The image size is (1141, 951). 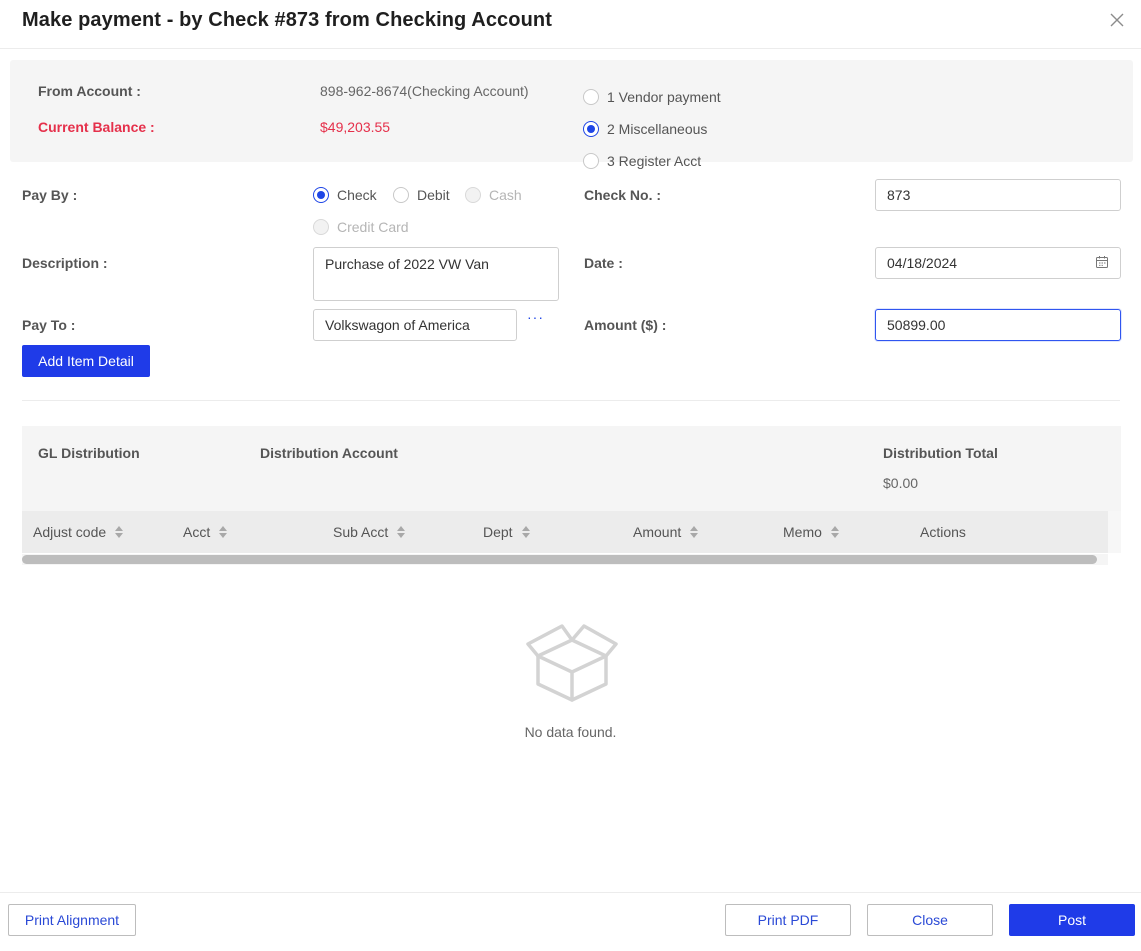 I want to click on section-divider, so click(x=571, y=400).